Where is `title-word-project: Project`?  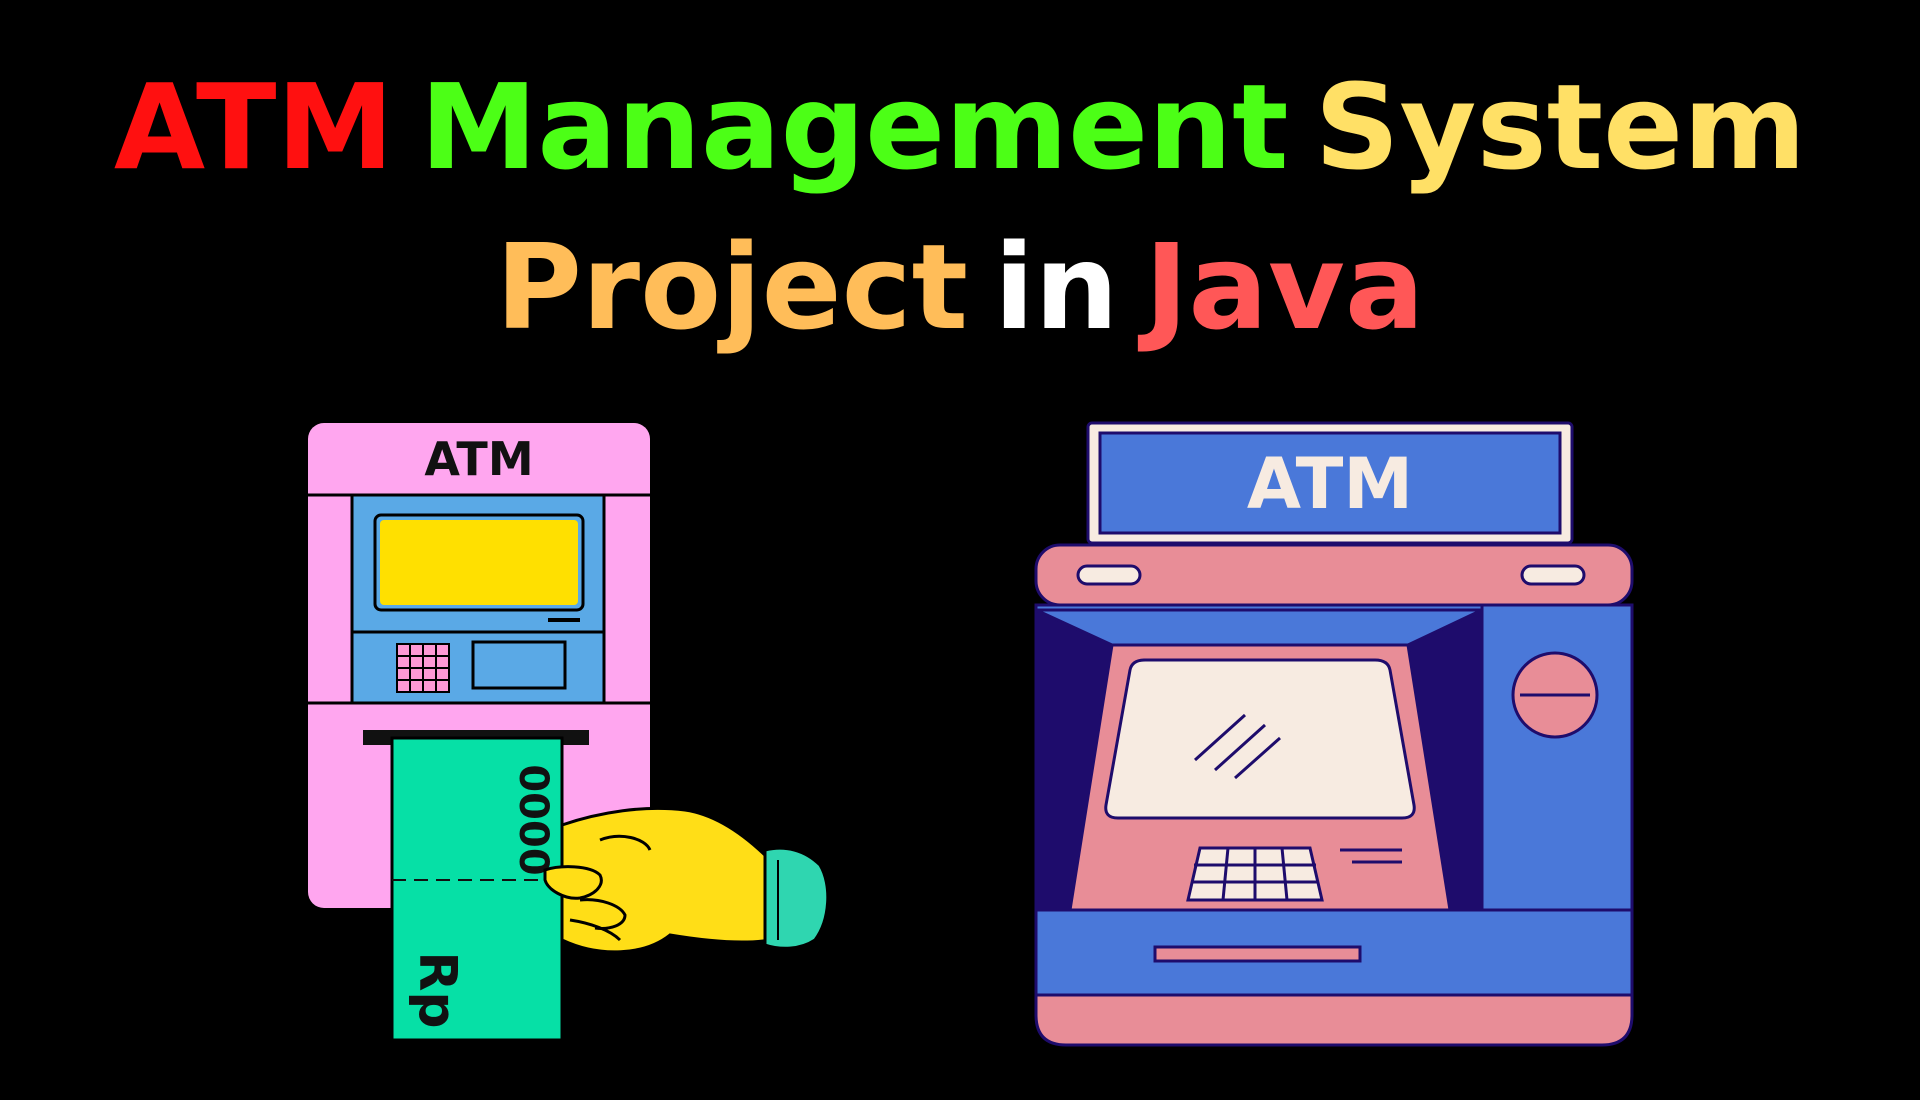
title-word-project: Project is located at coordinates (732, 287).